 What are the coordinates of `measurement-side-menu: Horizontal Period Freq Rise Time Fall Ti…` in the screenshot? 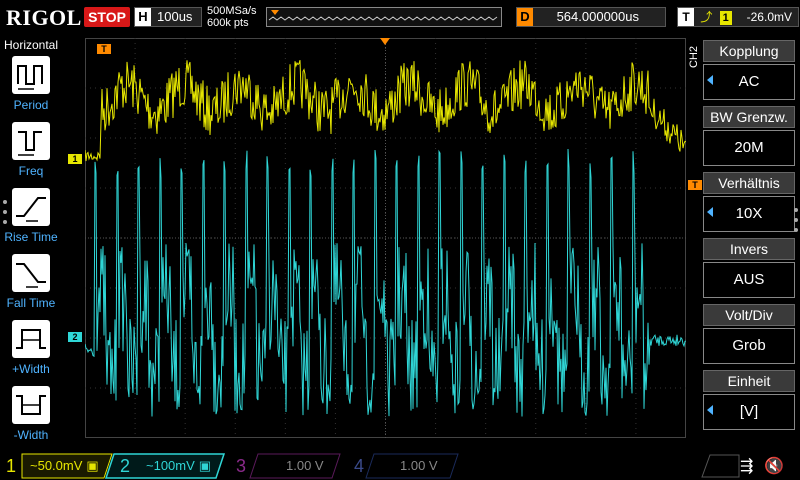 It's located at (31, 243).